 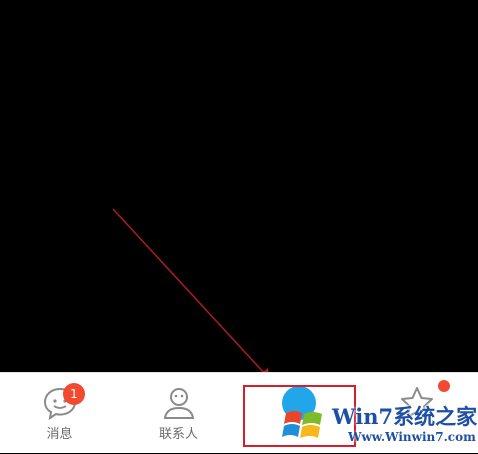 What do you see at coordinates (74, 394) in the screenshot?
I see `unread-badge: 1` at bounding box center [74, 394].